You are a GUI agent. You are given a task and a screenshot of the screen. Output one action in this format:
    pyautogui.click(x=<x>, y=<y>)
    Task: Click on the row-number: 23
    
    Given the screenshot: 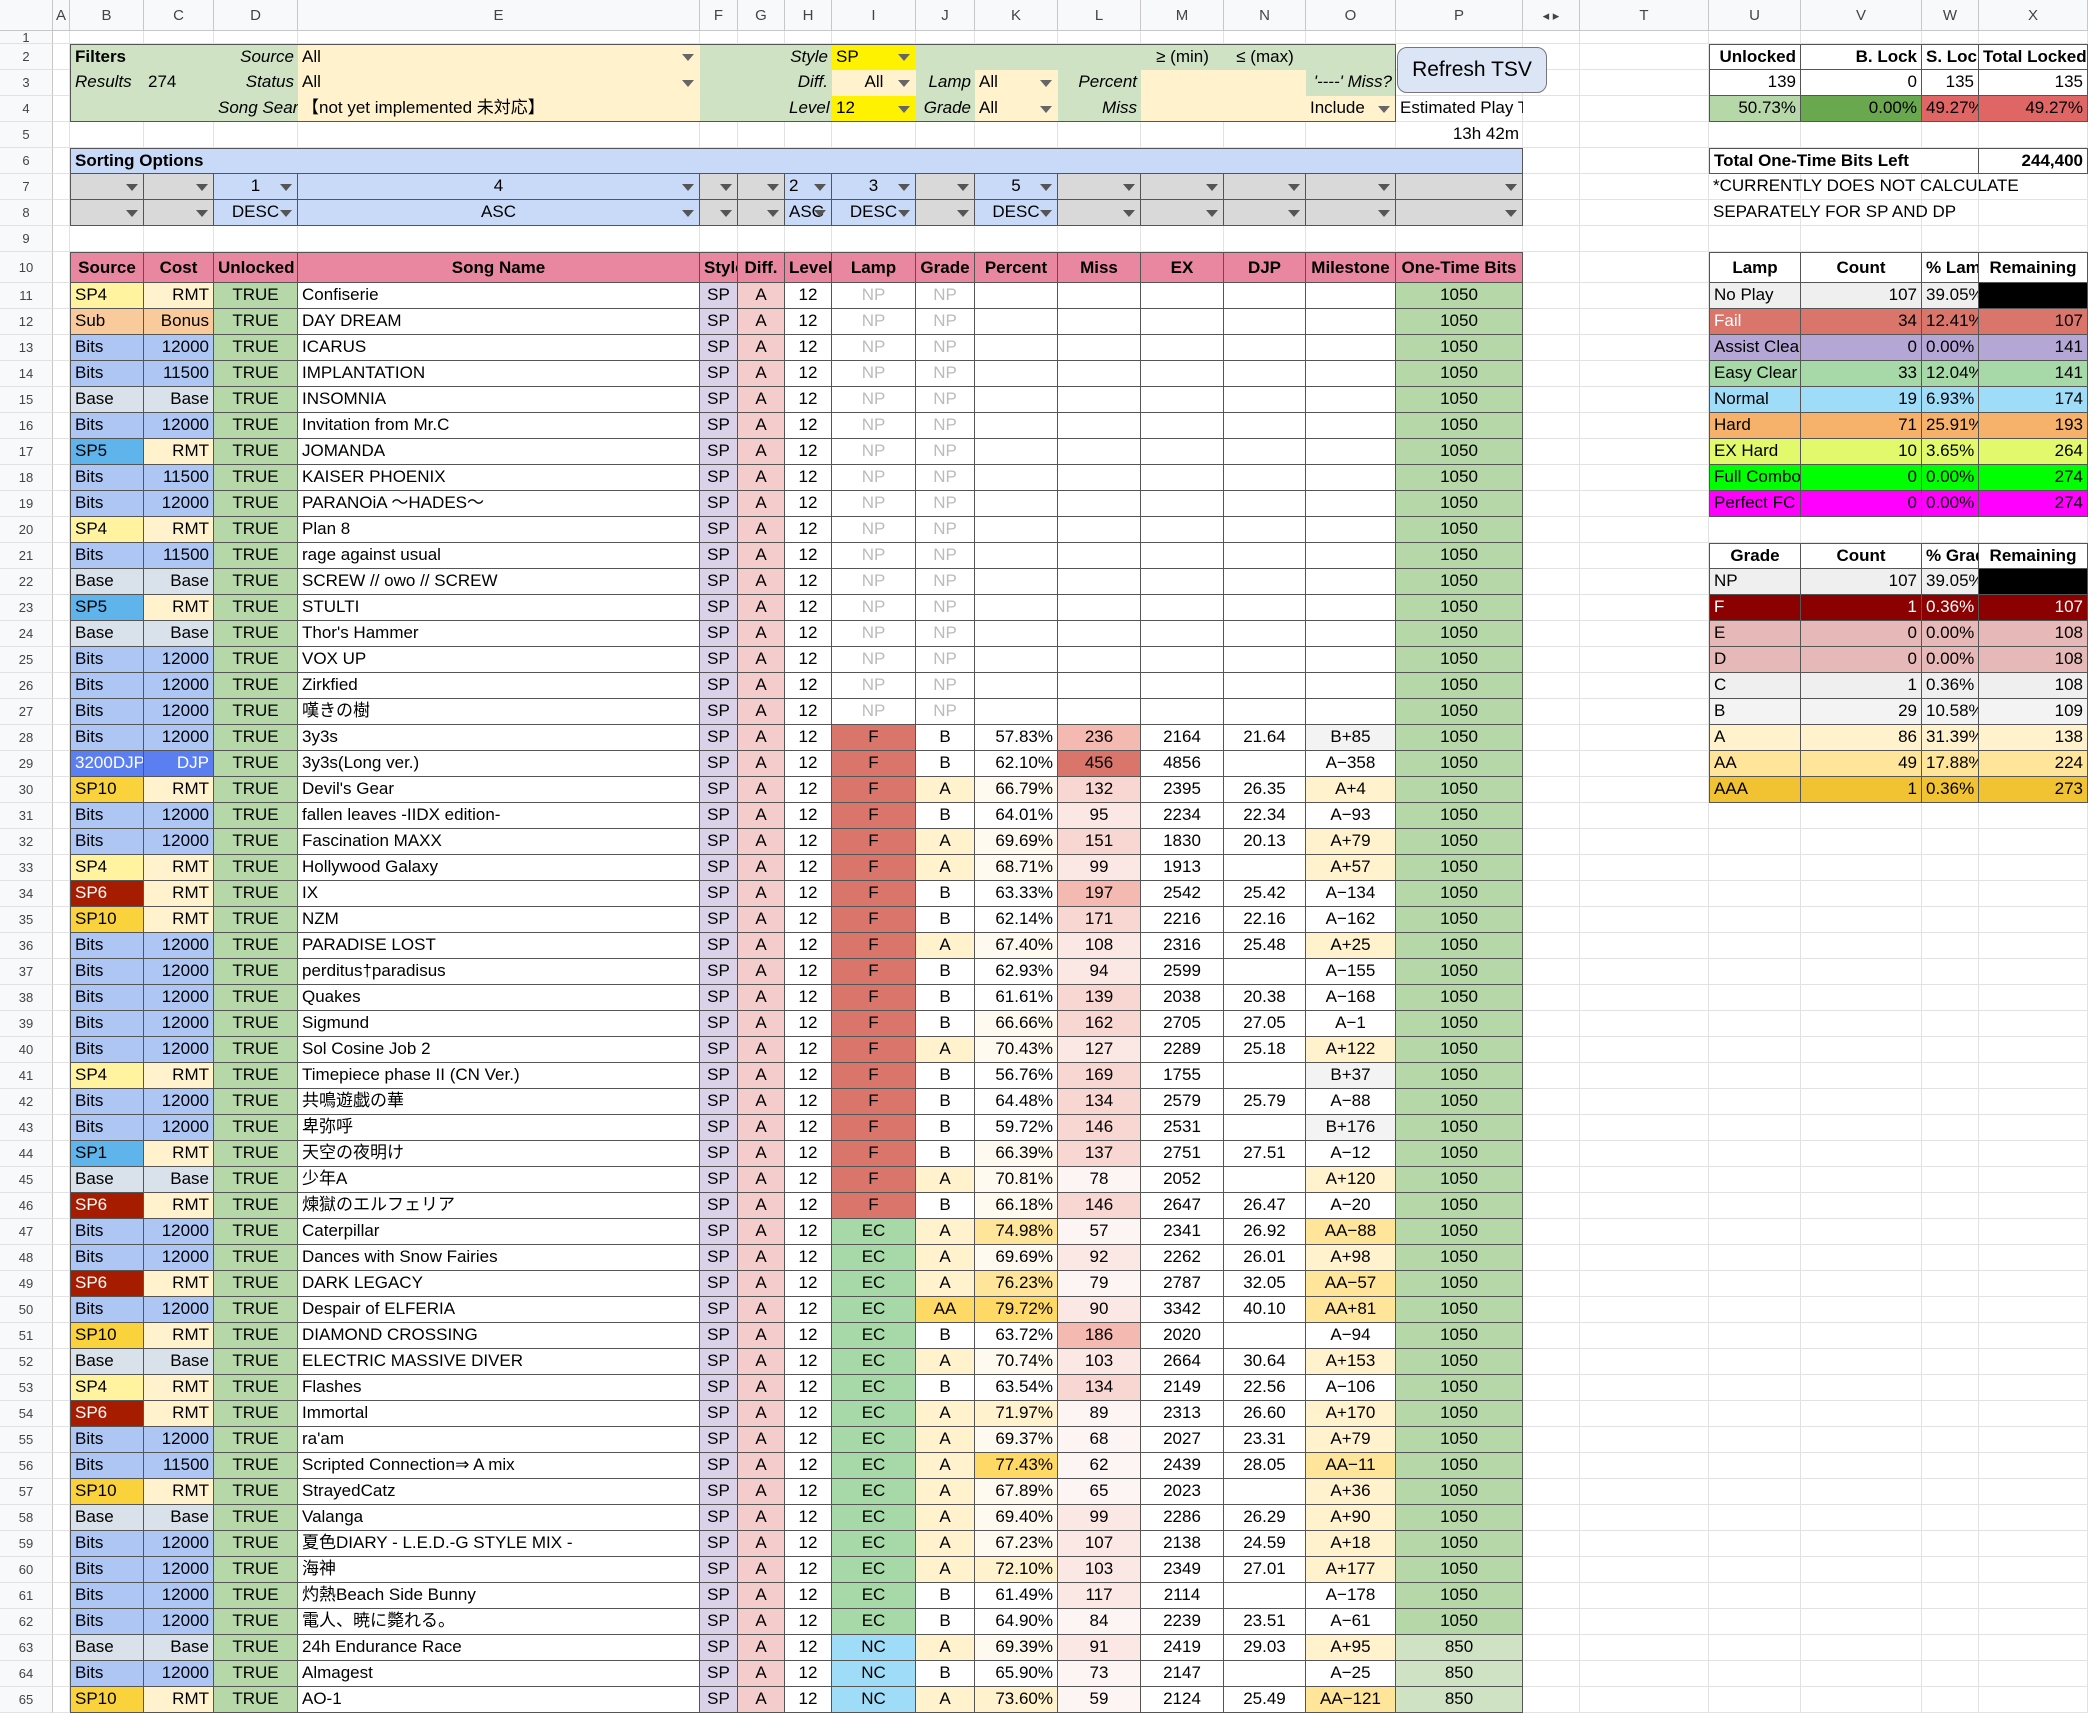 What is the action you would take?
    pyautogui.click(x=26, y=608)
    